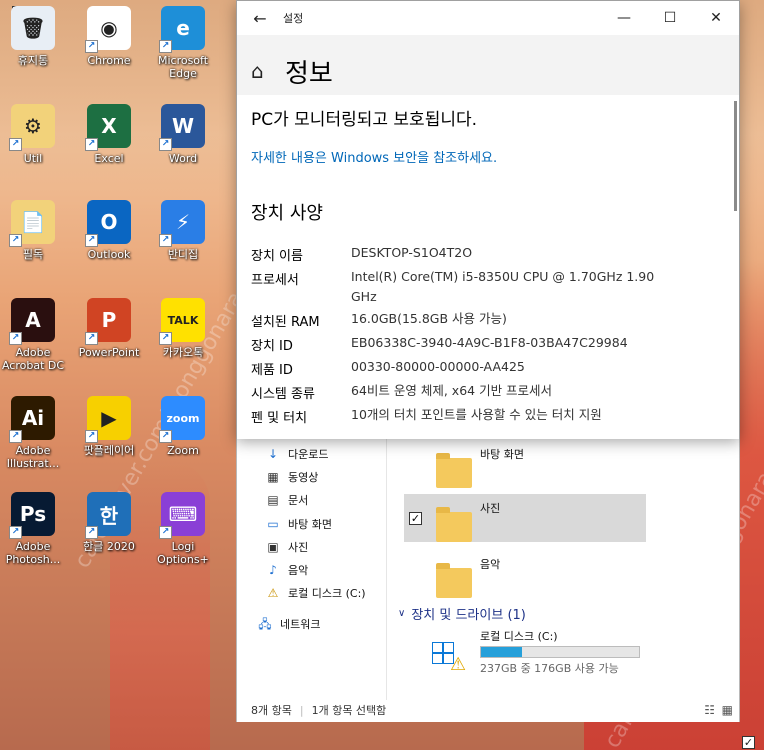  Describe the element at coordinates (287, 547) in the screenshot. I see `nav-item: ▣ 사진` at that location.